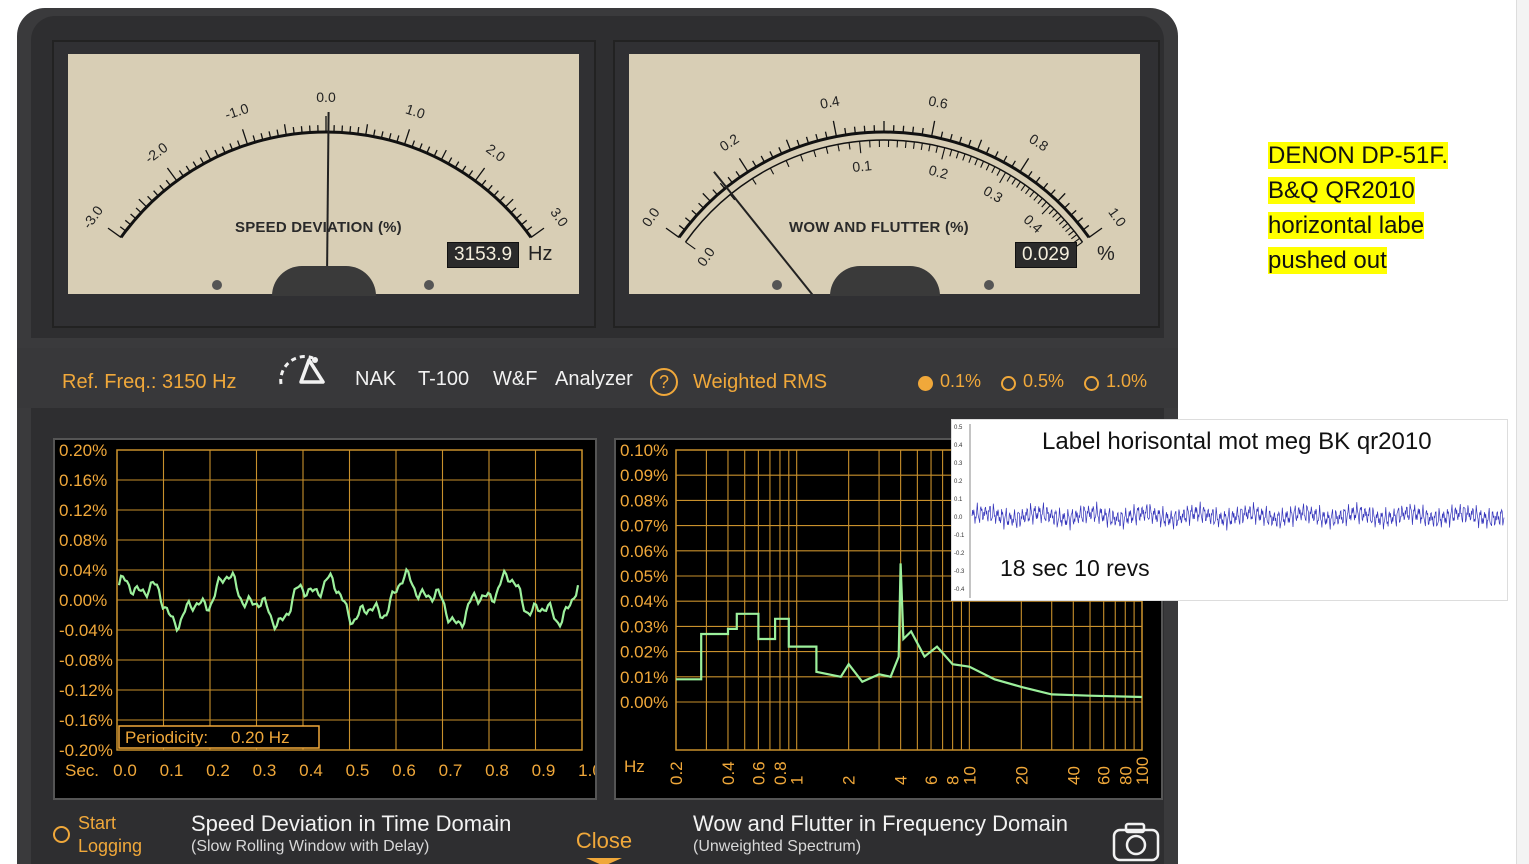 This screenshot has width=1529, height=864. I want to click on freq-y-label: 0.08%, so click(644, 500).